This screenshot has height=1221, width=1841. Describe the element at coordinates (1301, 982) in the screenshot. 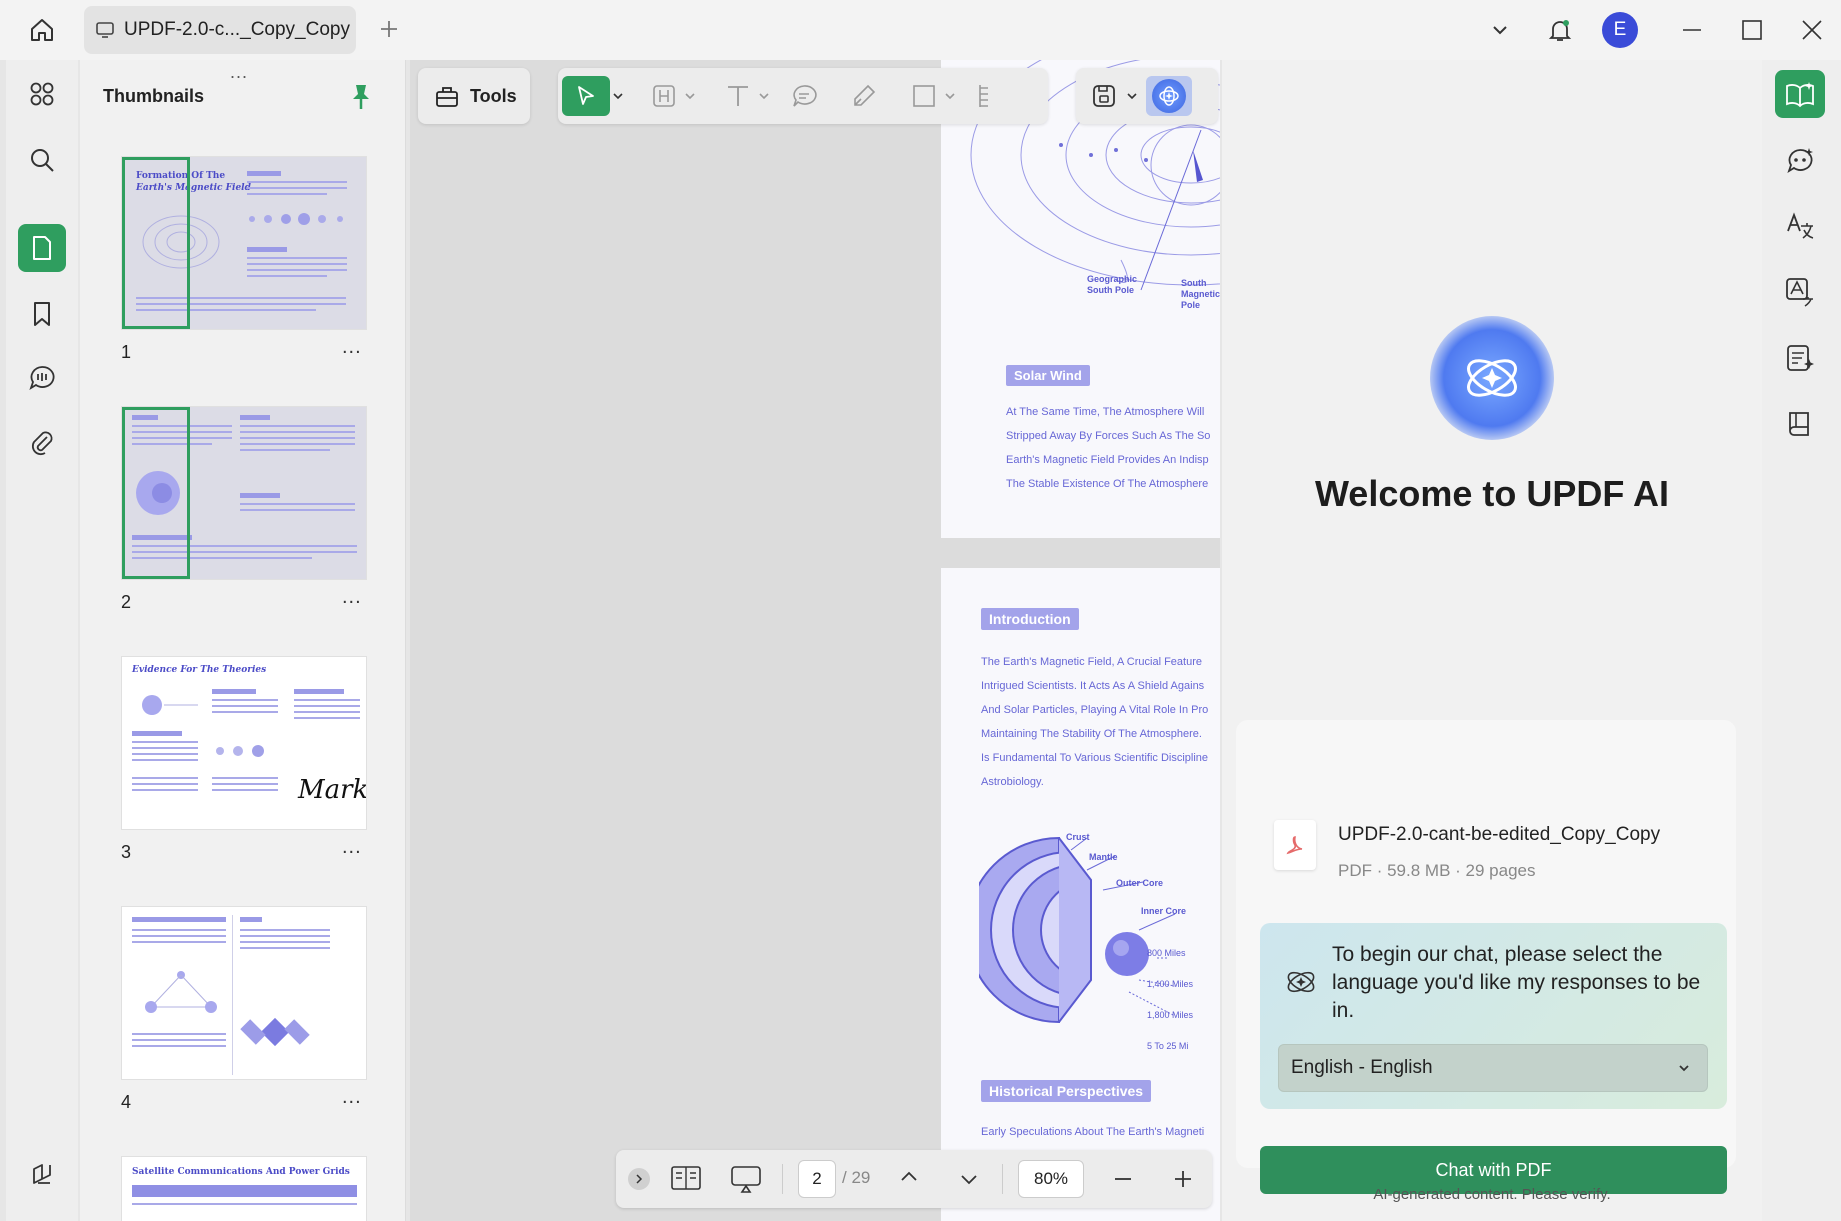

I see `ai-assistant-icon` at that location.